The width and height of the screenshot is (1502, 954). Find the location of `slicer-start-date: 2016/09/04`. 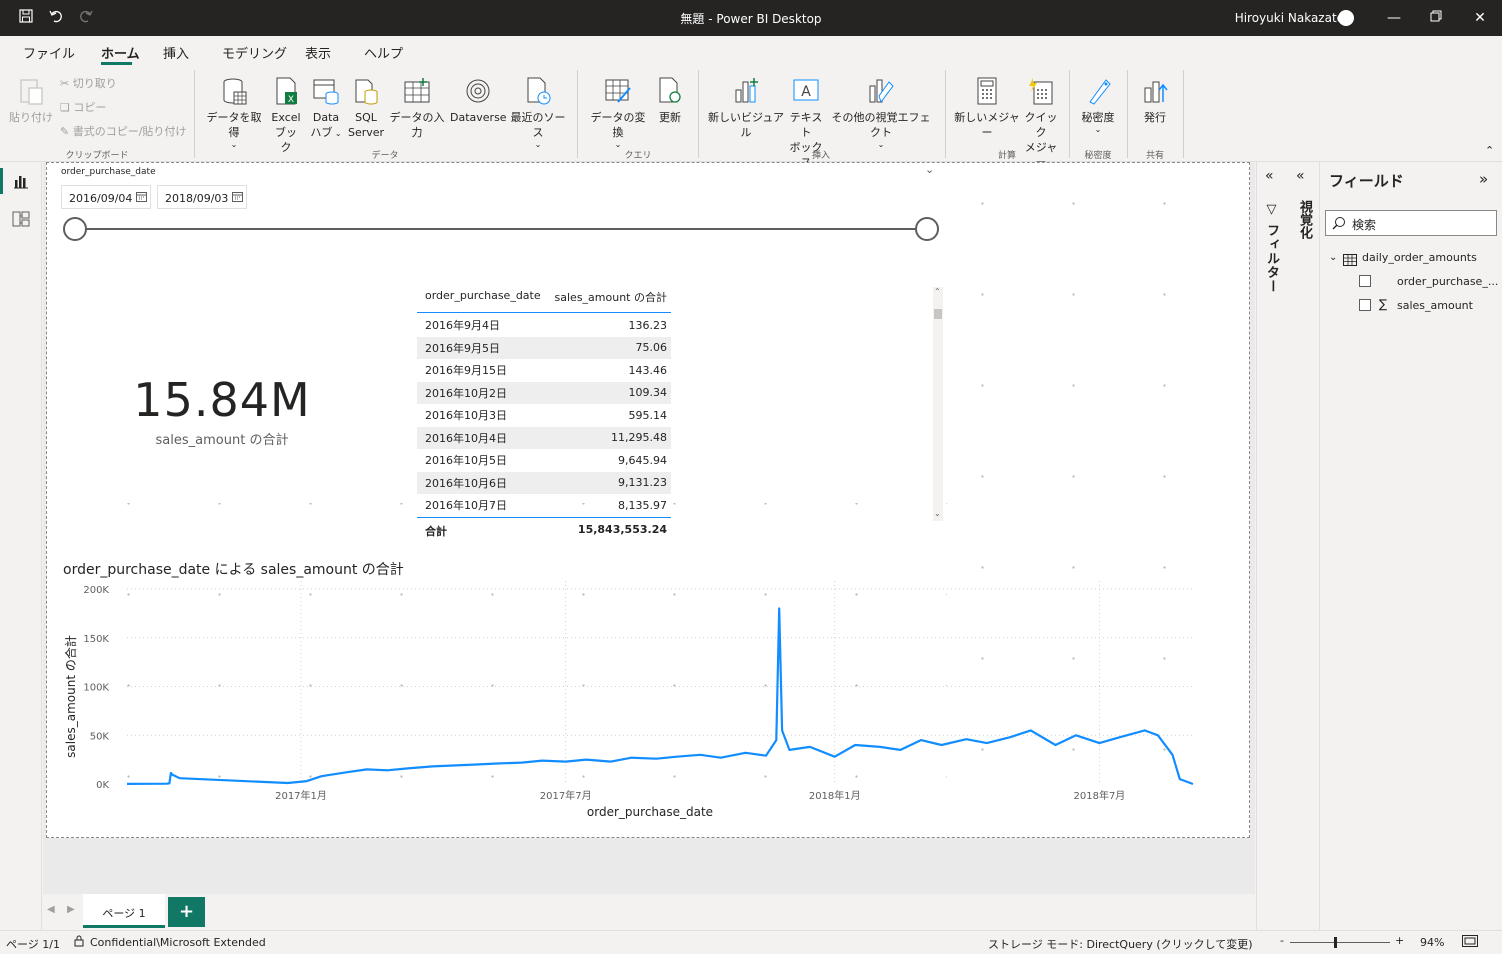

slicer-start-date: 2016/09/04 is located at coordinates (106, 197).